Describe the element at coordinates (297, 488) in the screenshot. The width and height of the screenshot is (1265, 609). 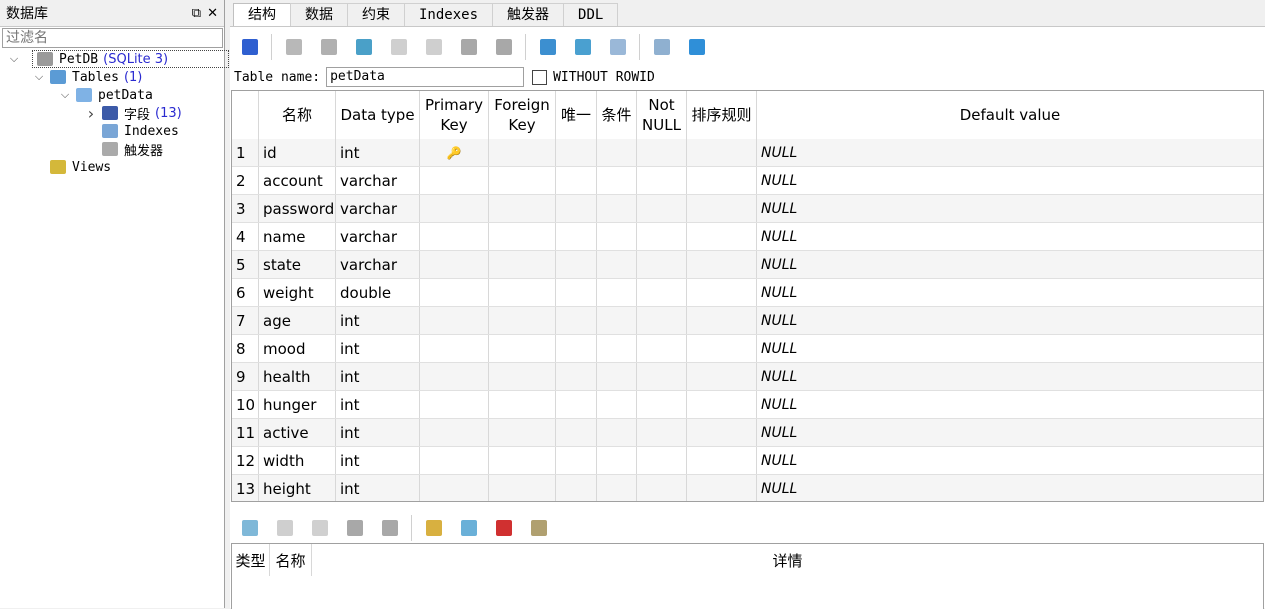
I see `cell-name: height` at that location.